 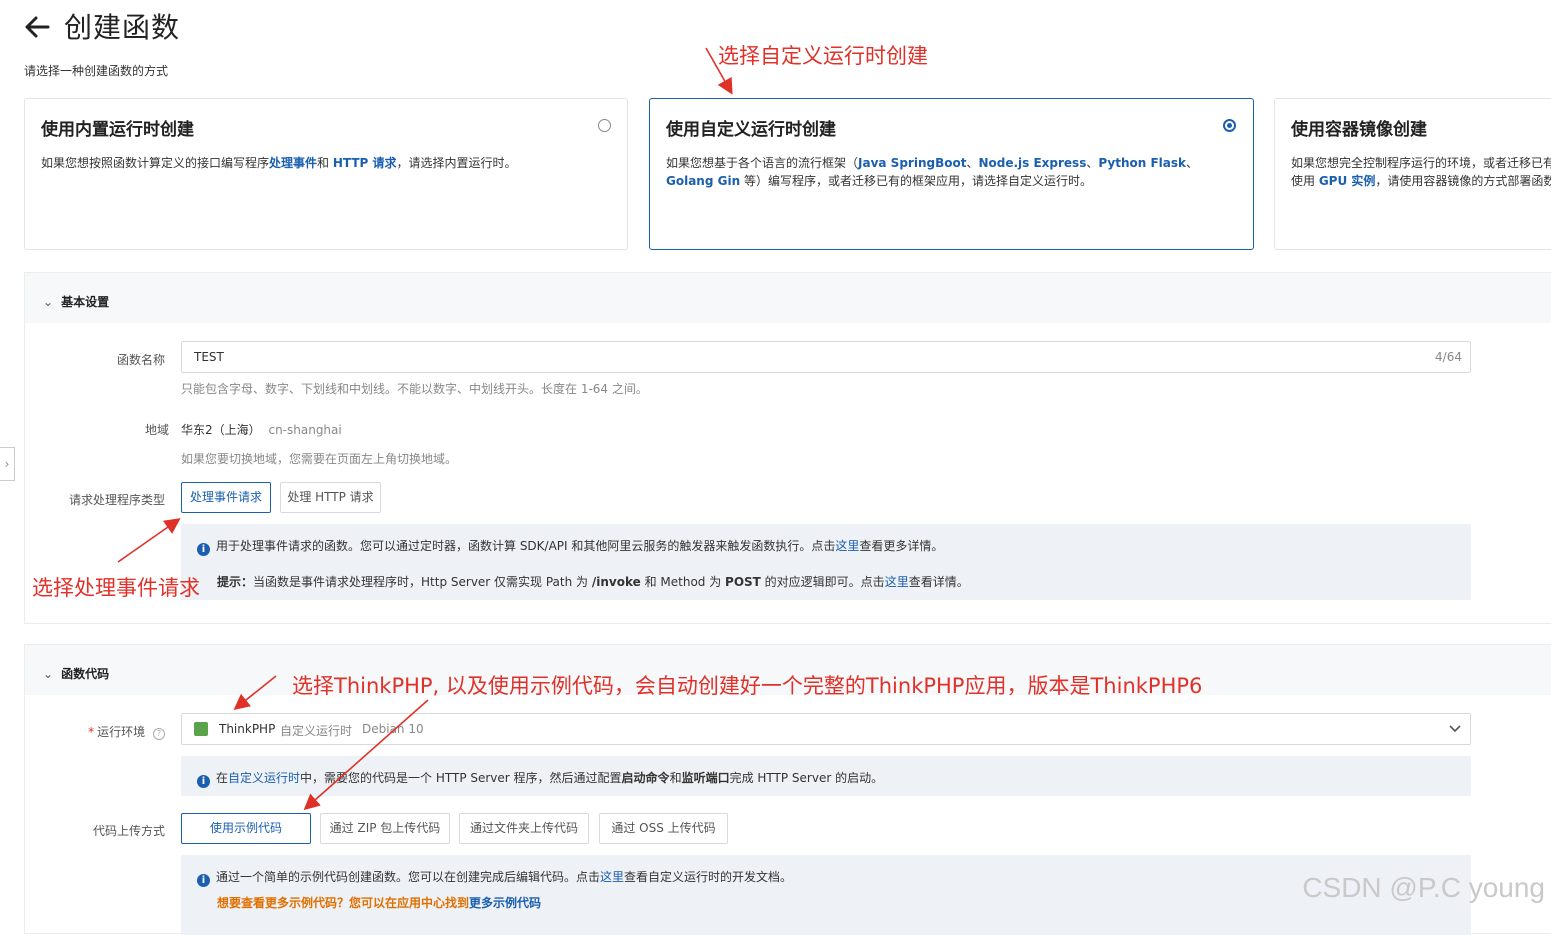 I want to click on upload-oss-button: 通过 OSS 上传代码, so click(x=663, y=828).